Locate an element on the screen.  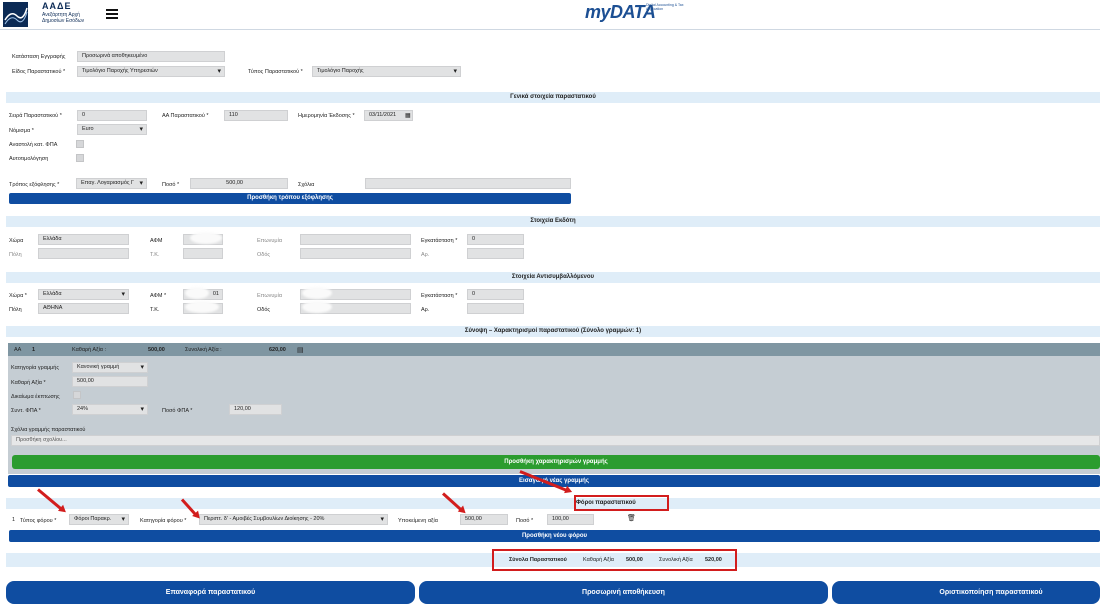
series-label: Σειρά Παραστατικού * is located at coordinates (35, 116).